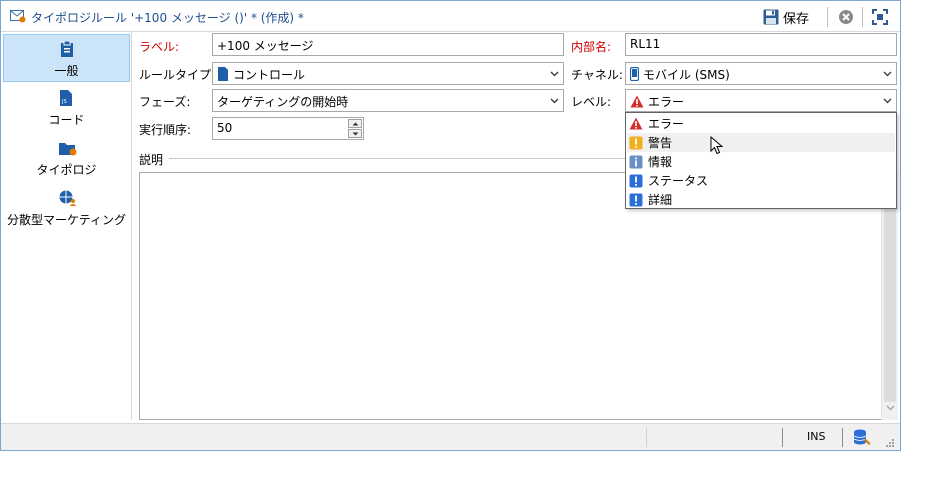 This screenshot has height=477, width=926. I want to click on level-option-label: 詳細, so click(660, 200).